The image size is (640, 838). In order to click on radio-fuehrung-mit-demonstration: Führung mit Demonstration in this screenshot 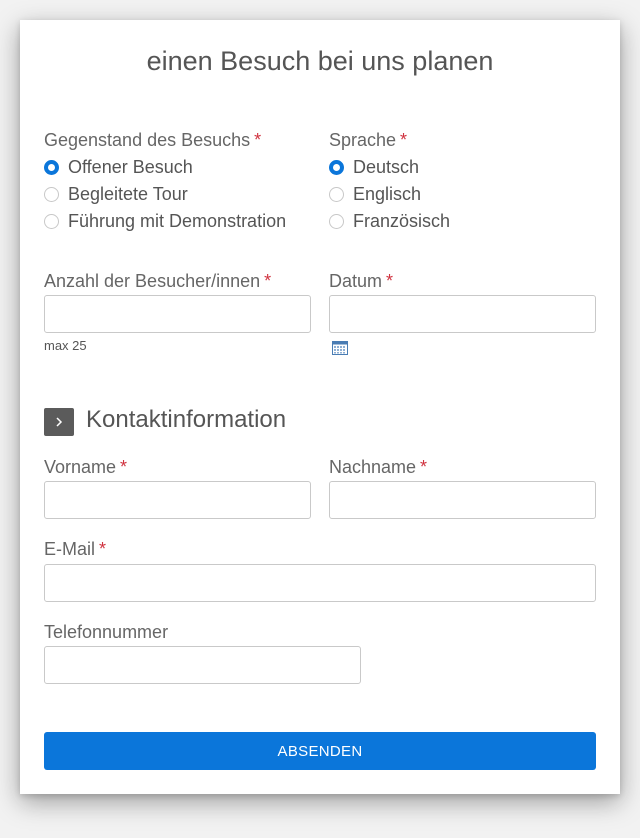, I will do `click(165, 221)`.